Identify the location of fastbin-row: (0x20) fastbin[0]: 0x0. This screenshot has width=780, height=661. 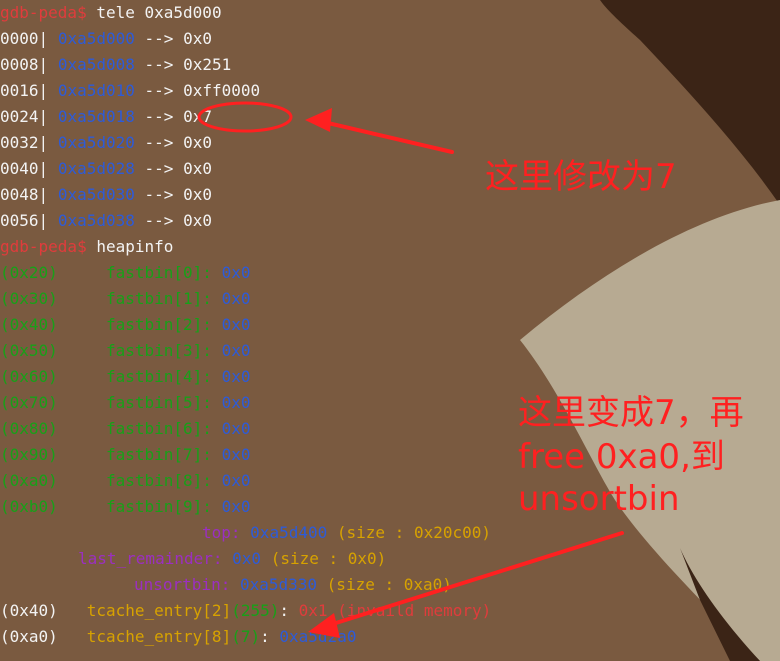
(125, 273).